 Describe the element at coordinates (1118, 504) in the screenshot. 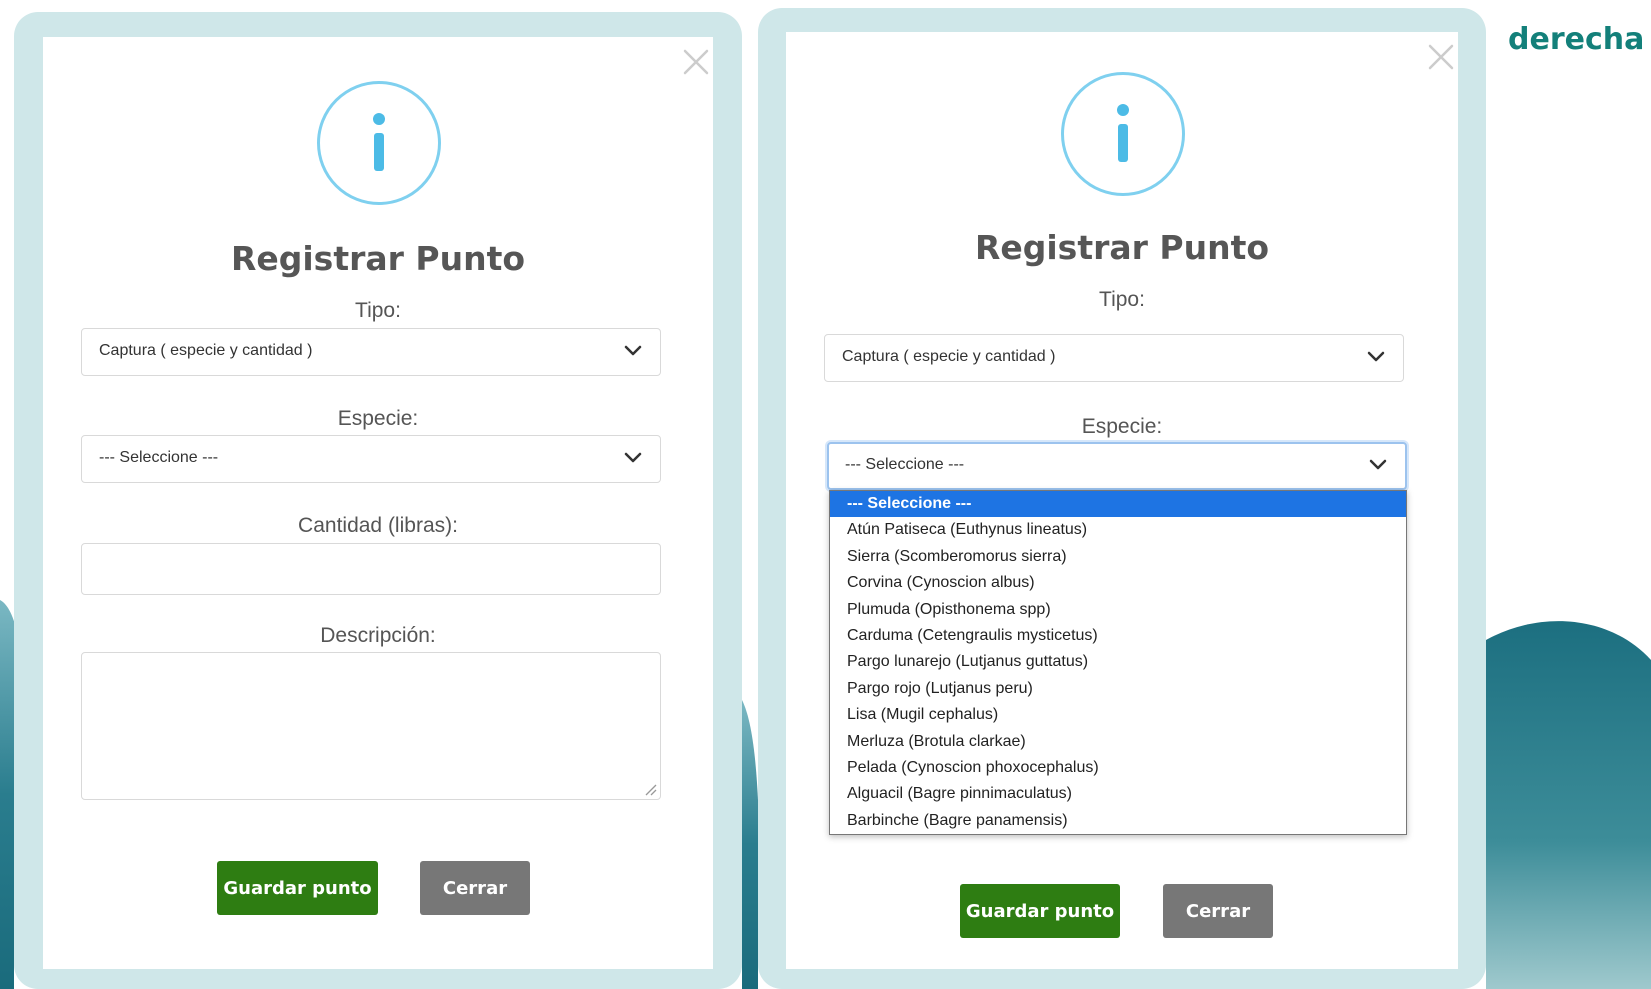

I see `especie-option: --- Seleccione ---` at that location.